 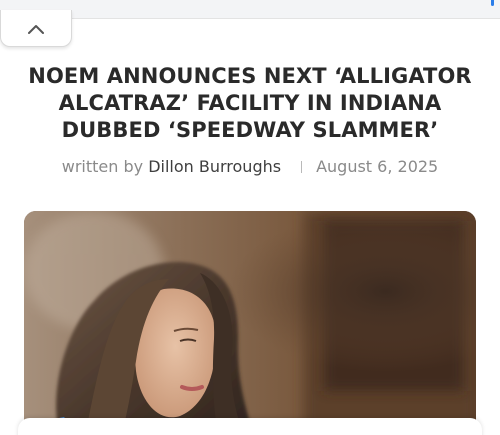 I want to click on accent-indicator, so click(x=492, y=3).